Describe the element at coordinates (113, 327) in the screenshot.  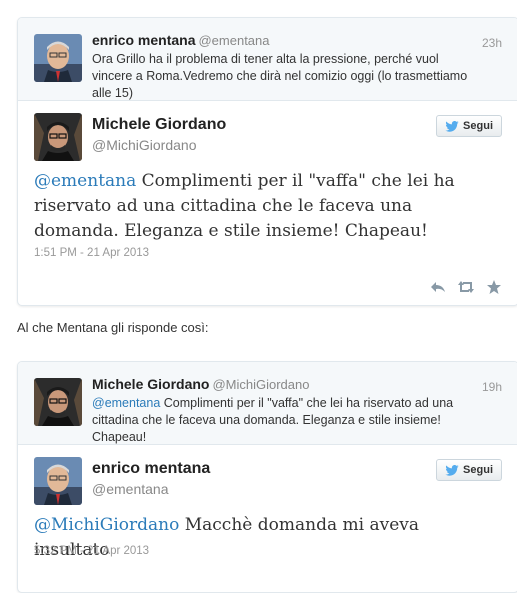
I see `commentary-text: Al che Mentana gli risponde così:` at that location.